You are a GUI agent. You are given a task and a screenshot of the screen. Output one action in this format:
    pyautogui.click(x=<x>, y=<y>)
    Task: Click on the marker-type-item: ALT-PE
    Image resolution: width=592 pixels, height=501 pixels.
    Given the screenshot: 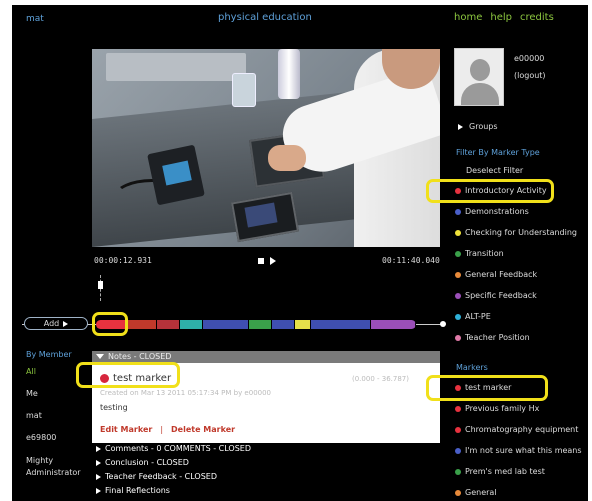 What is the action you would take?
    pyautogui.click(x=516, y=316)
    